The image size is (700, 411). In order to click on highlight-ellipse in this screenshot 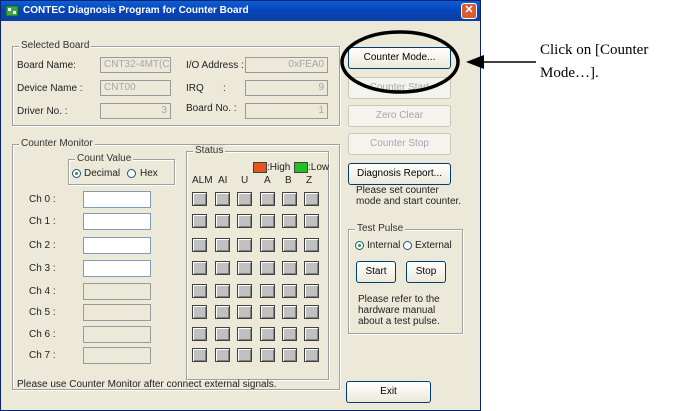, I will do `click(400, 62)`.